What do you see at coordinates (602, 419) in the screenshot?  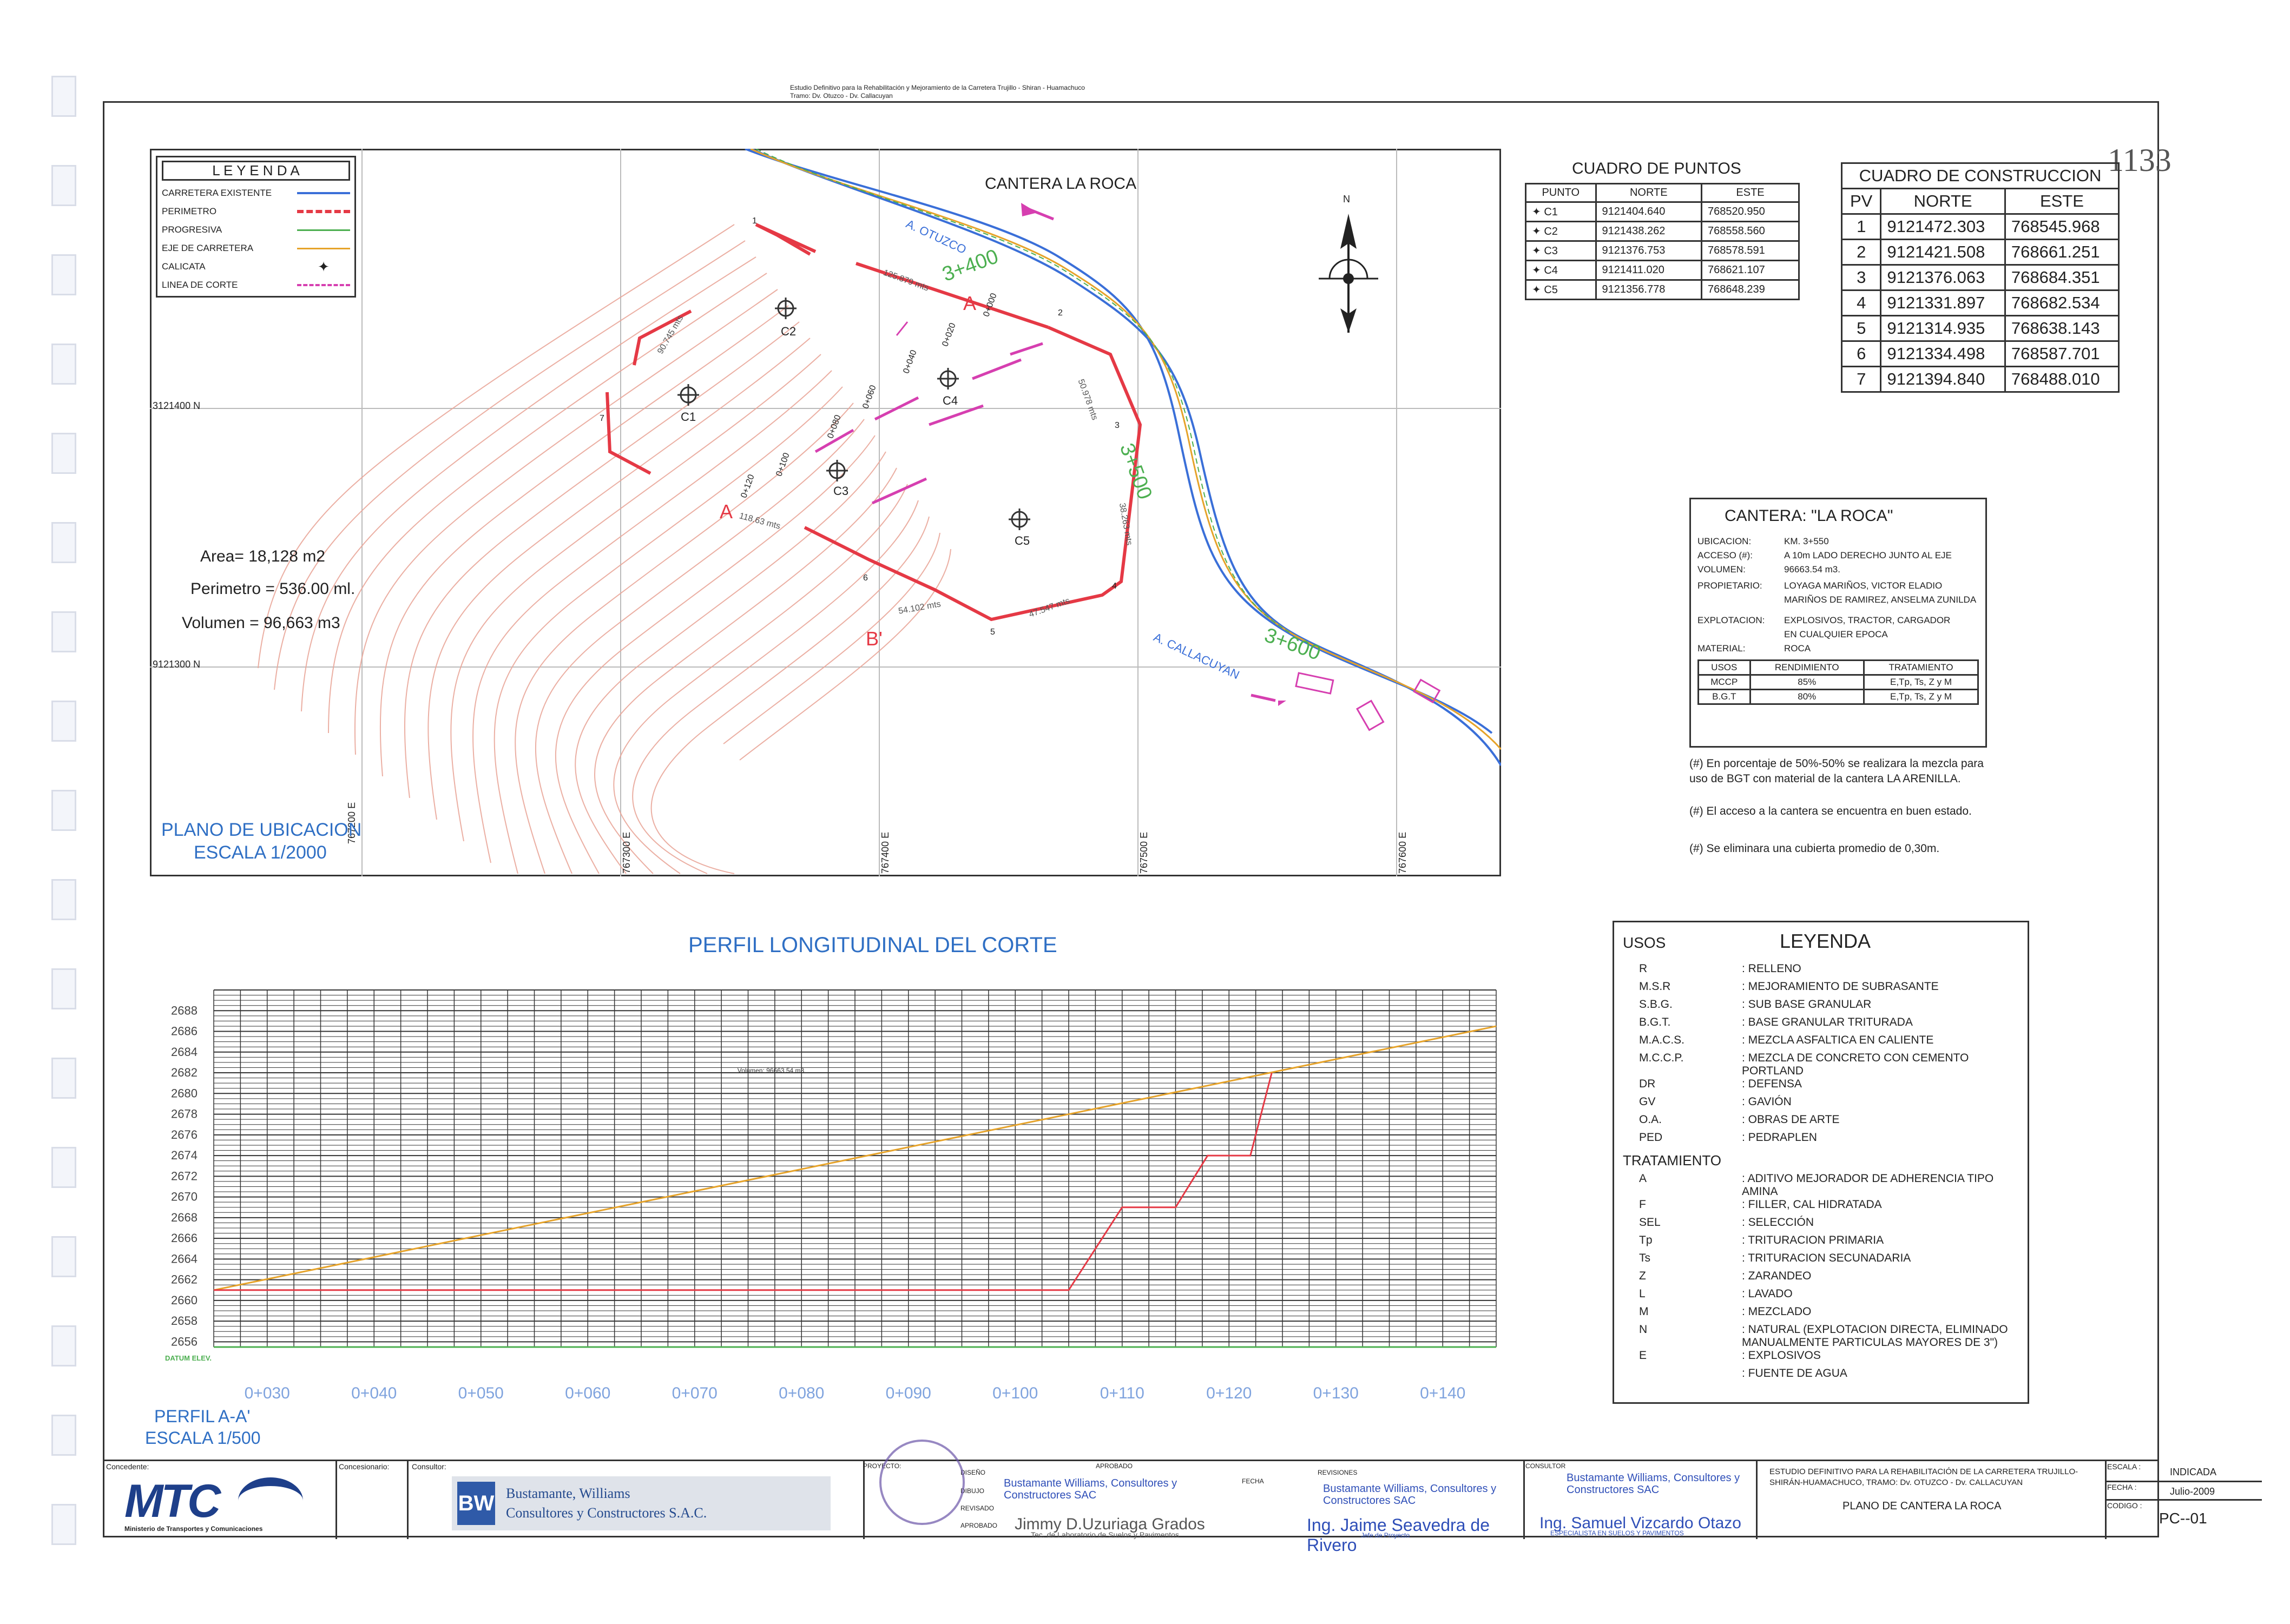 I see `vertex-7: 7` at bounding box center [602, 419].